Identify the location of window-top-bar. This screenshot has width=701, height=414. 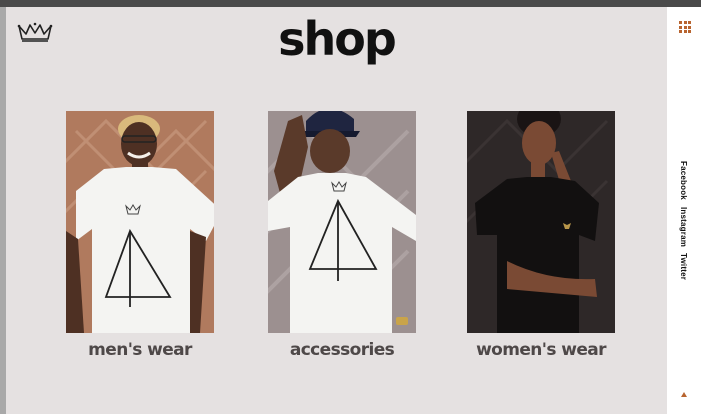
(350, 3).